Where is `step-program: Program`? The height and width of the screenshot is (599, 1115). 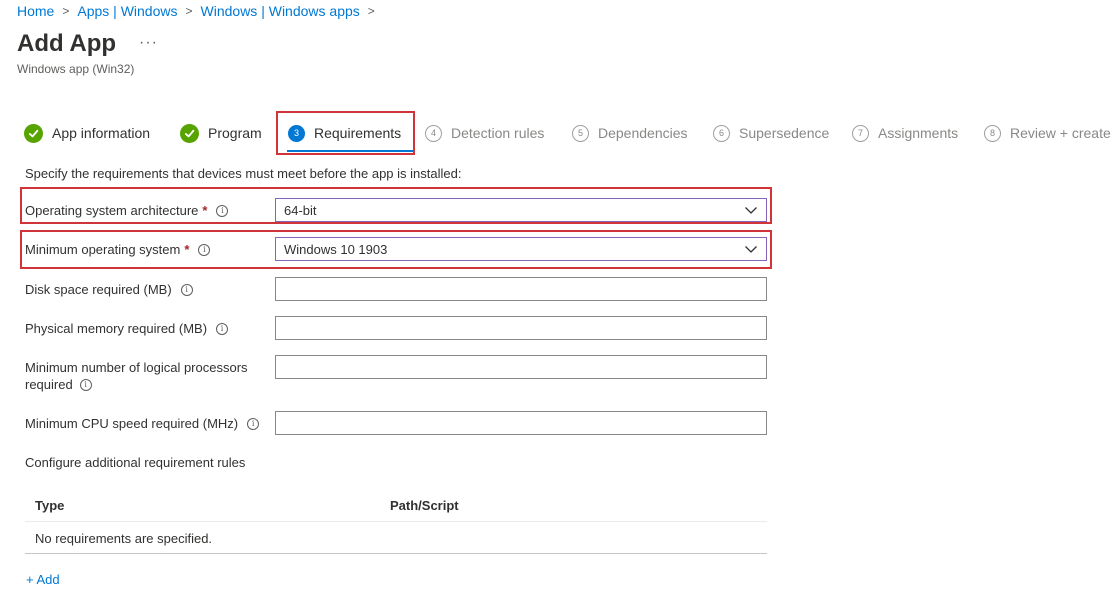 step-program: Program is located at coordinates (221, 133).